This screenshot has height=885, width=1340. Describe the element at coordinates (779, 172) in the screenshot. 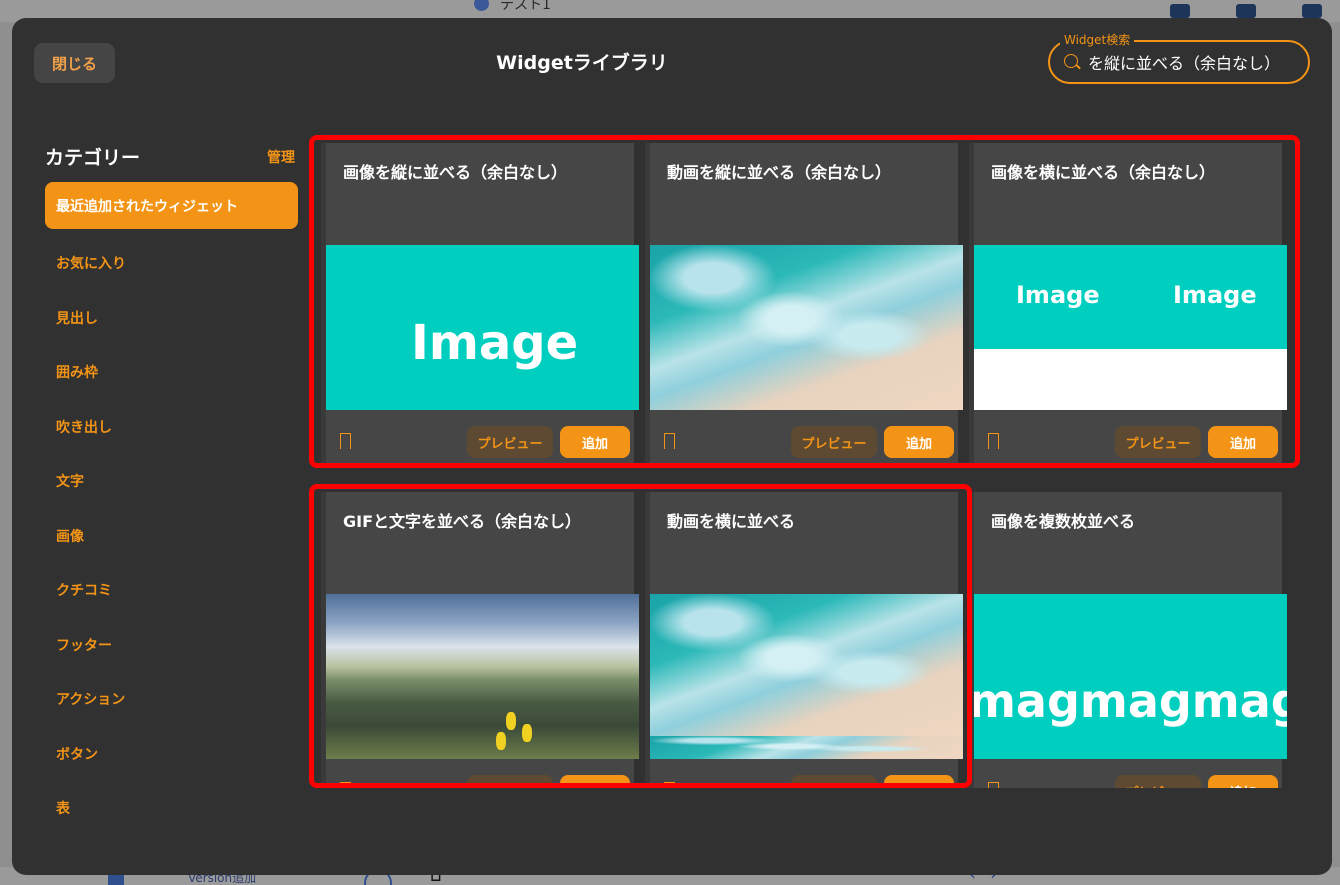

I see `widget-title: 動画を縦に並べる（余白なし）` at that location.